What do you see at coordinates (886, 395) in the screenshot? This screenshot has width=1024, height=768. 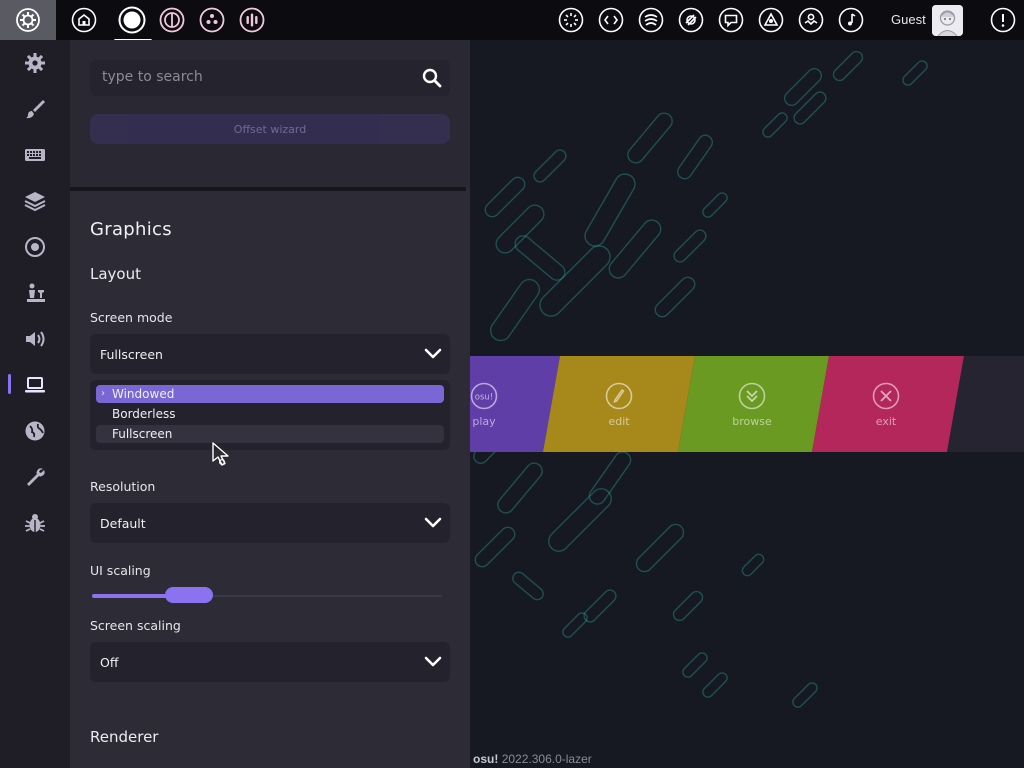 I see `exit-icon` at bounding box center [886, 395].